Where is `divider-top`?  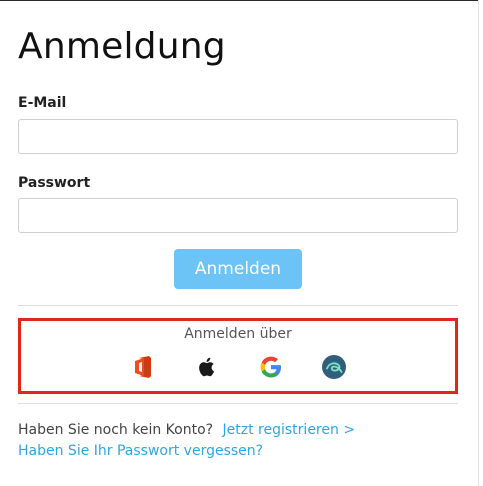
divider-top is located at coordinates (238, 305).